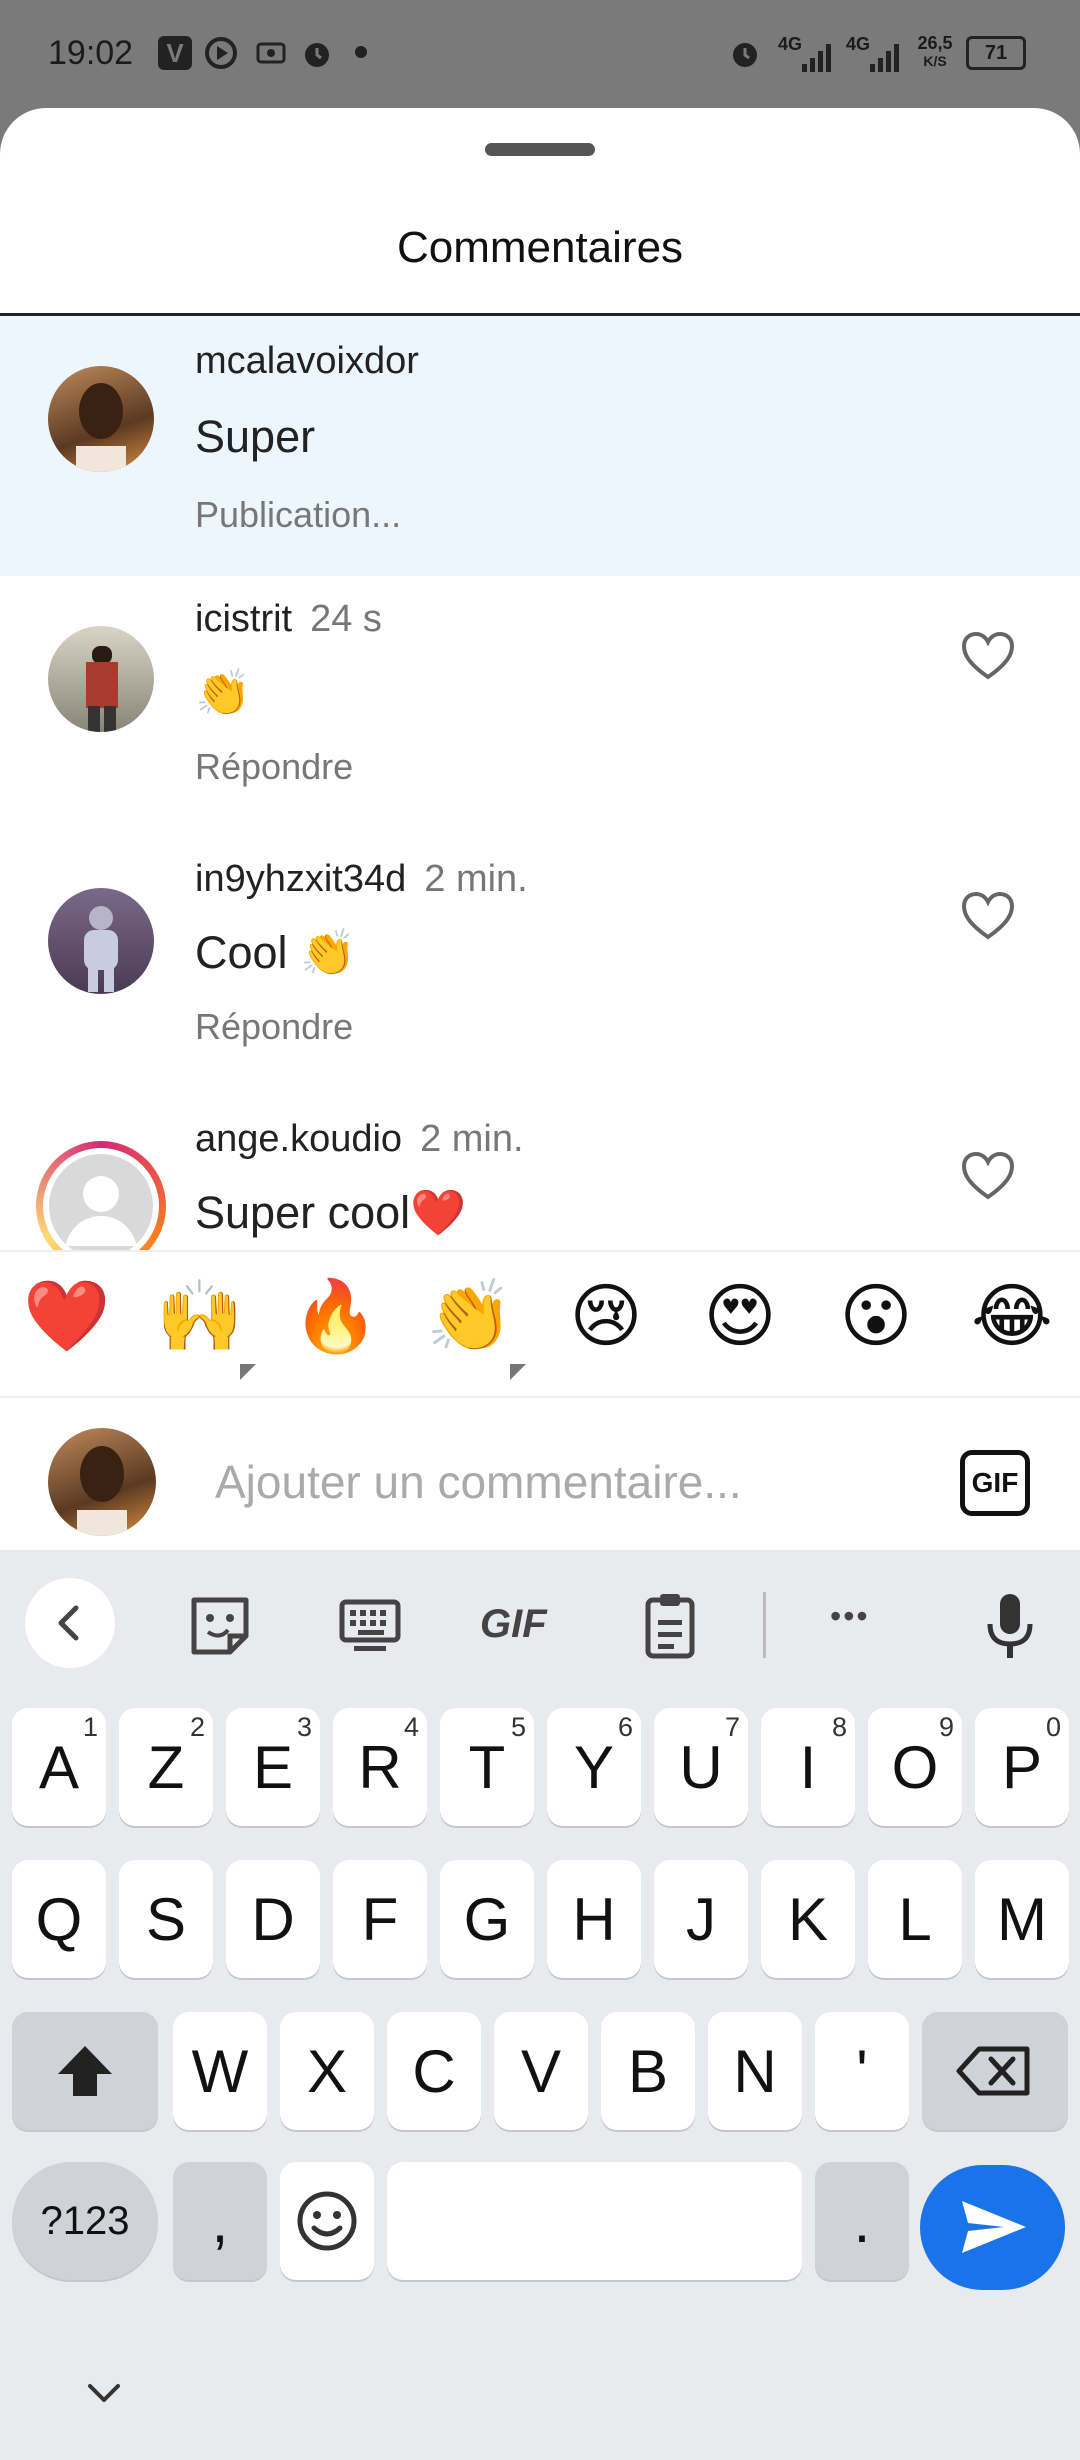  I want to click on toolbar-divider, so click(764, 1625).